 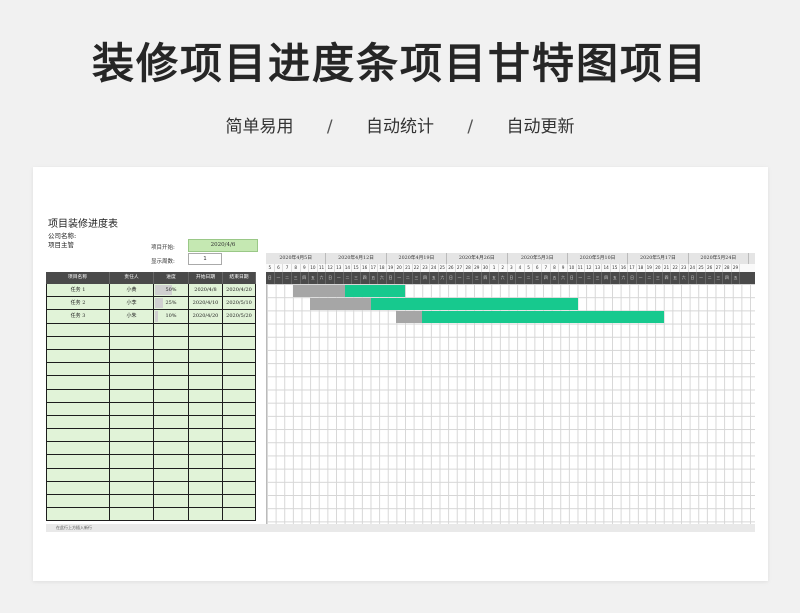 I want to click on start-date-cell: 2020/4/20, so click(x=206, y=316).